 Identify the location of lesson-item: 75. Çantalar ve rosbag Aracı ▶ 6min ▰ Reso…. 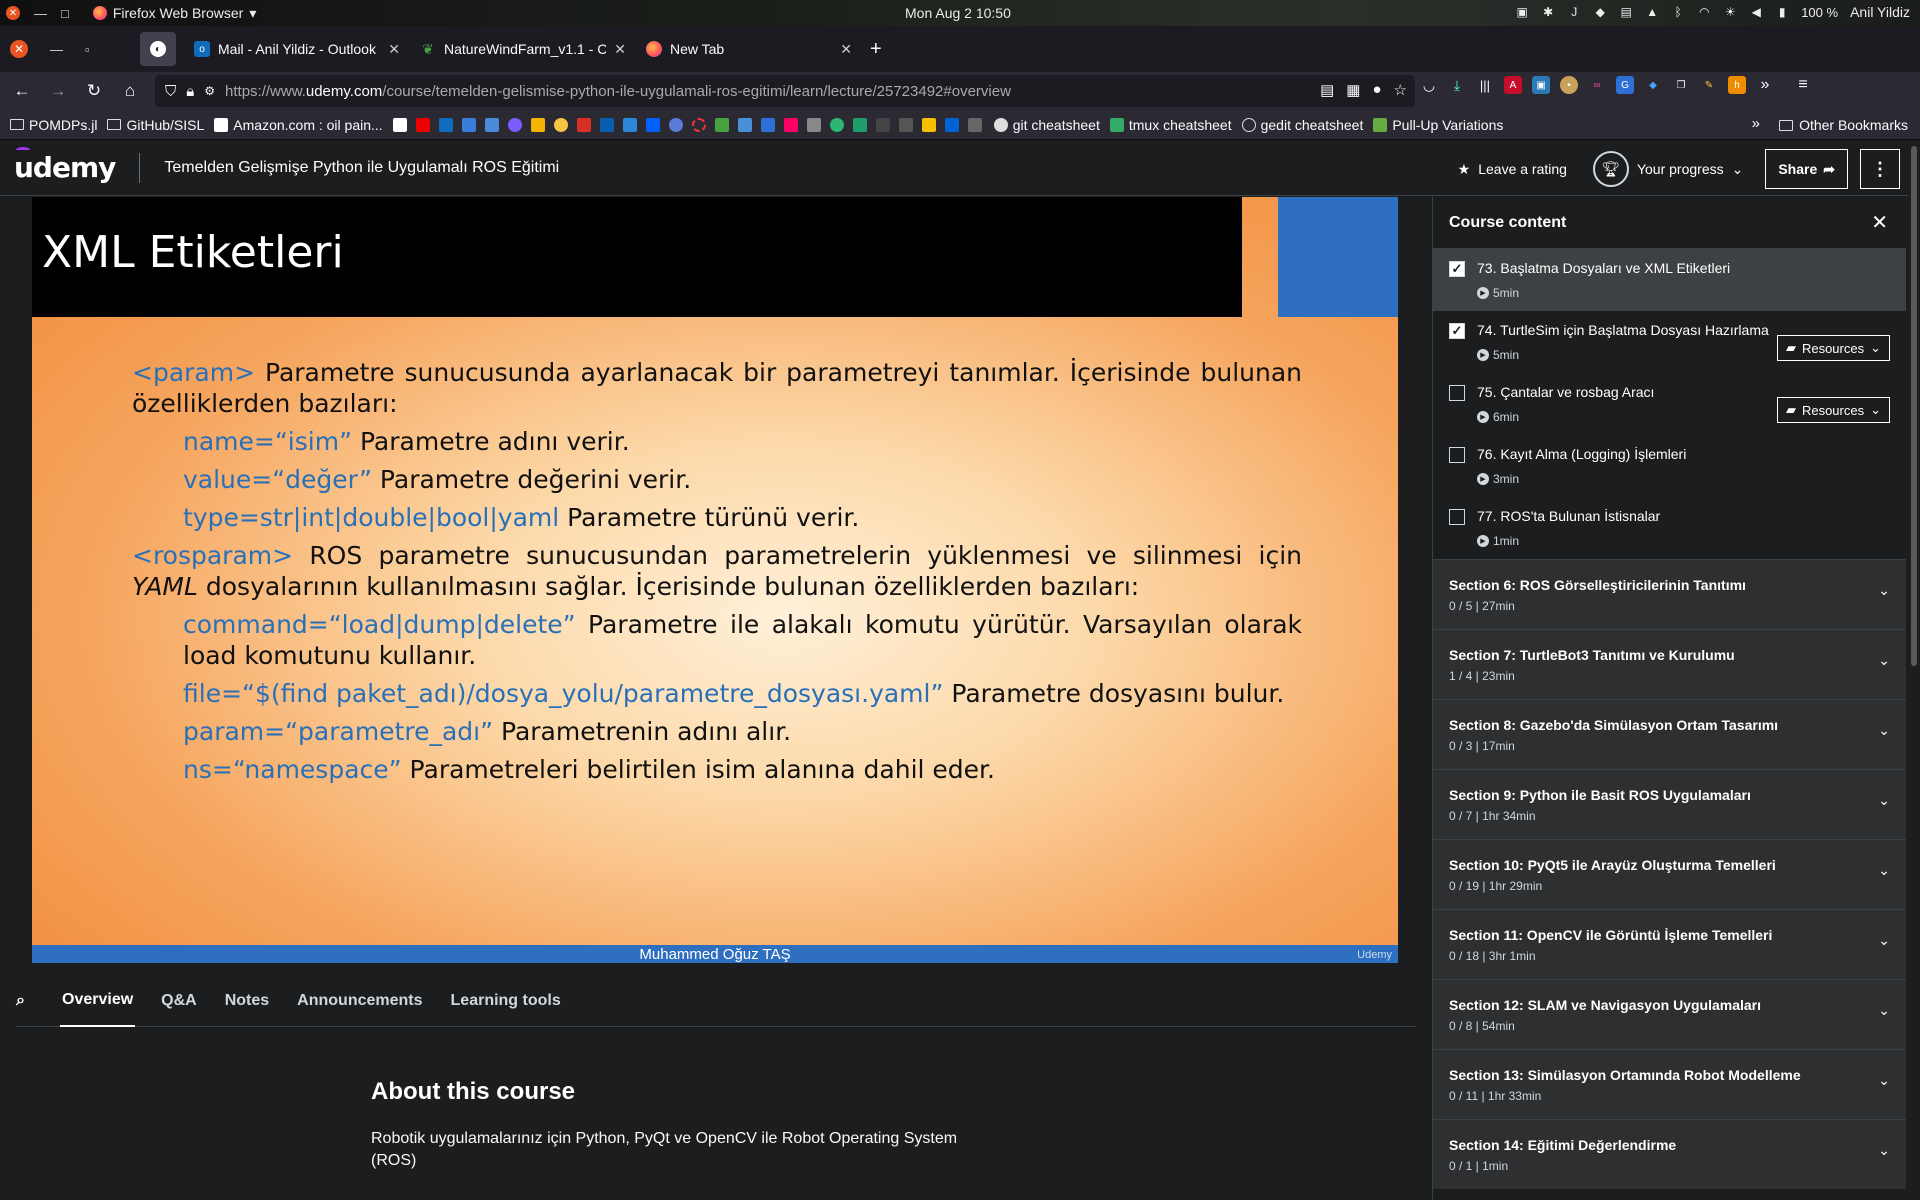
(1669, 404).